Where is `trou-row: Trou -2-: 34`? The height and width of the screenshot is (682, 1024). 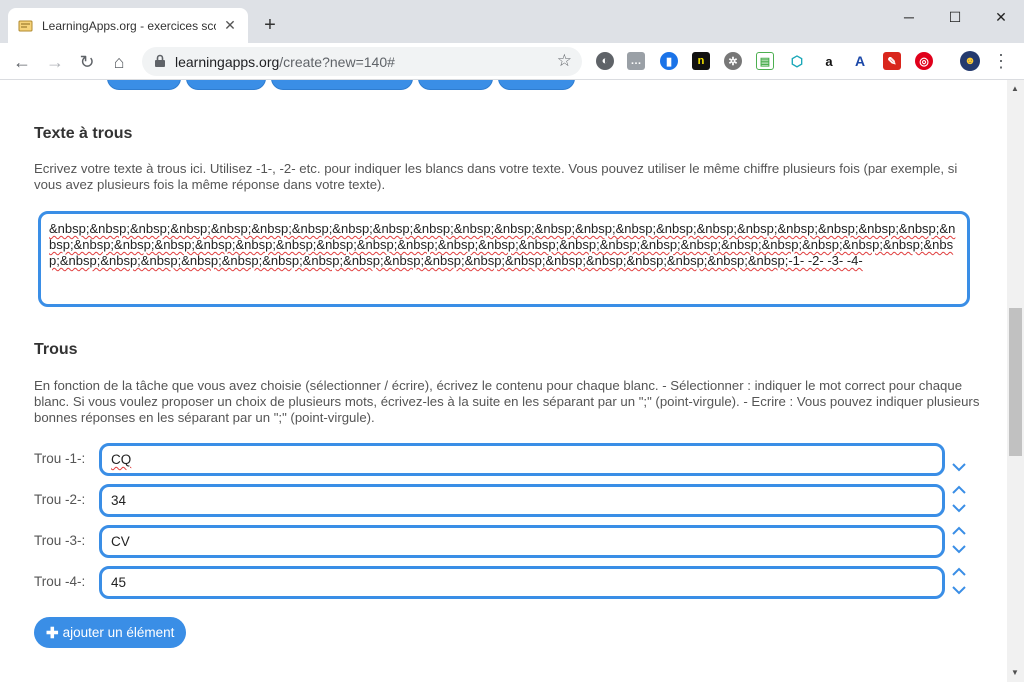
trou-row: Trou -2-: 34 is located at coordinates (500, 501).